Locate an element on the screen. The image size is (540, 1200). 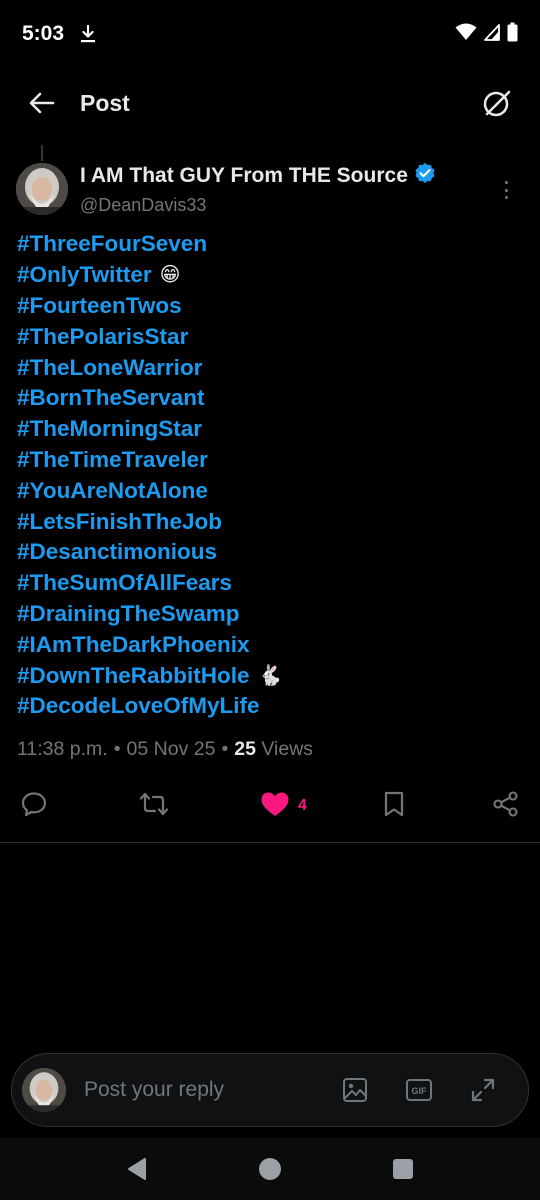
verified-badge-icon is located at coordinates (425, 175).